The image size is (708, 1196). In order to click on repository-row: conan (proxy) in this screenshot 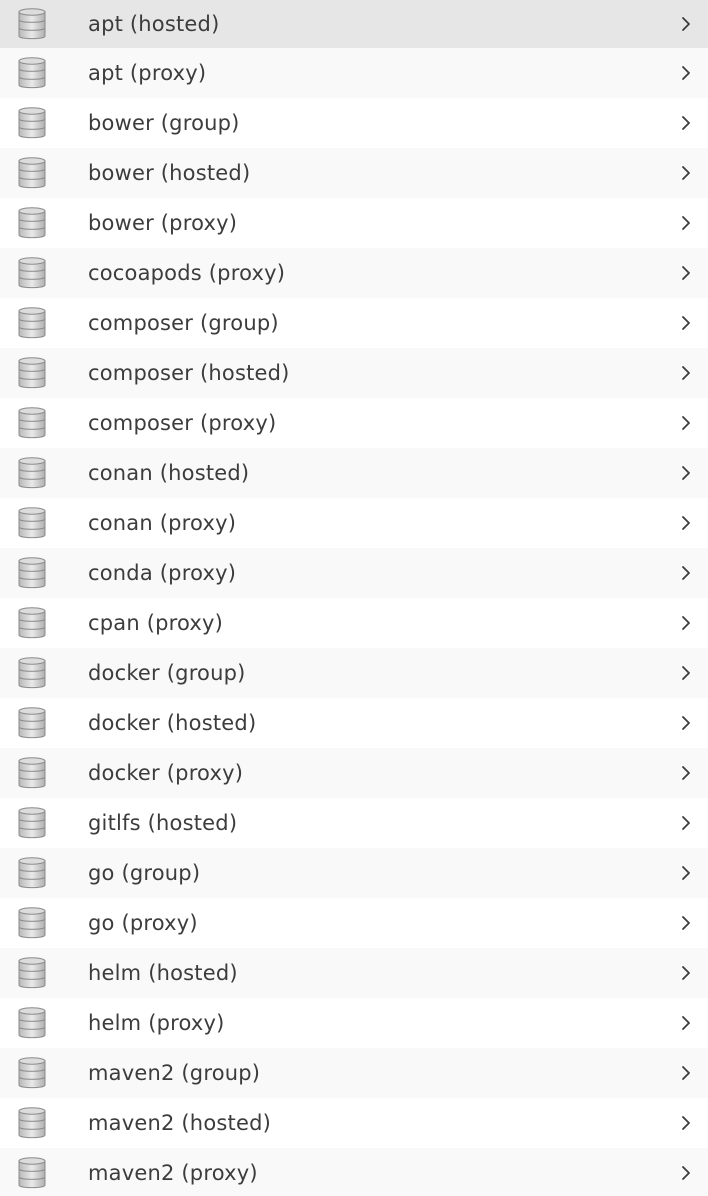, I will do `click(354, 523)`.